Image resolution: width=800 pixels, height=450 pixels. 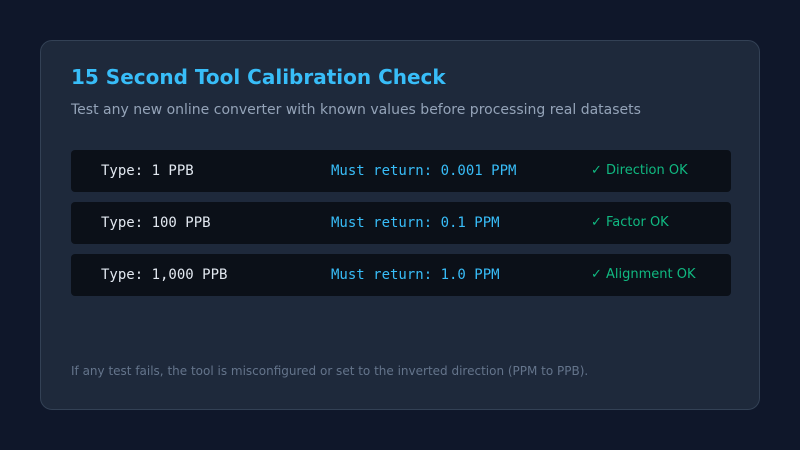 What do you see at coordinates (156, 223) in the screenshot?
I see `test-input: Type: 100 PPB` at bounding box center [156, 223].